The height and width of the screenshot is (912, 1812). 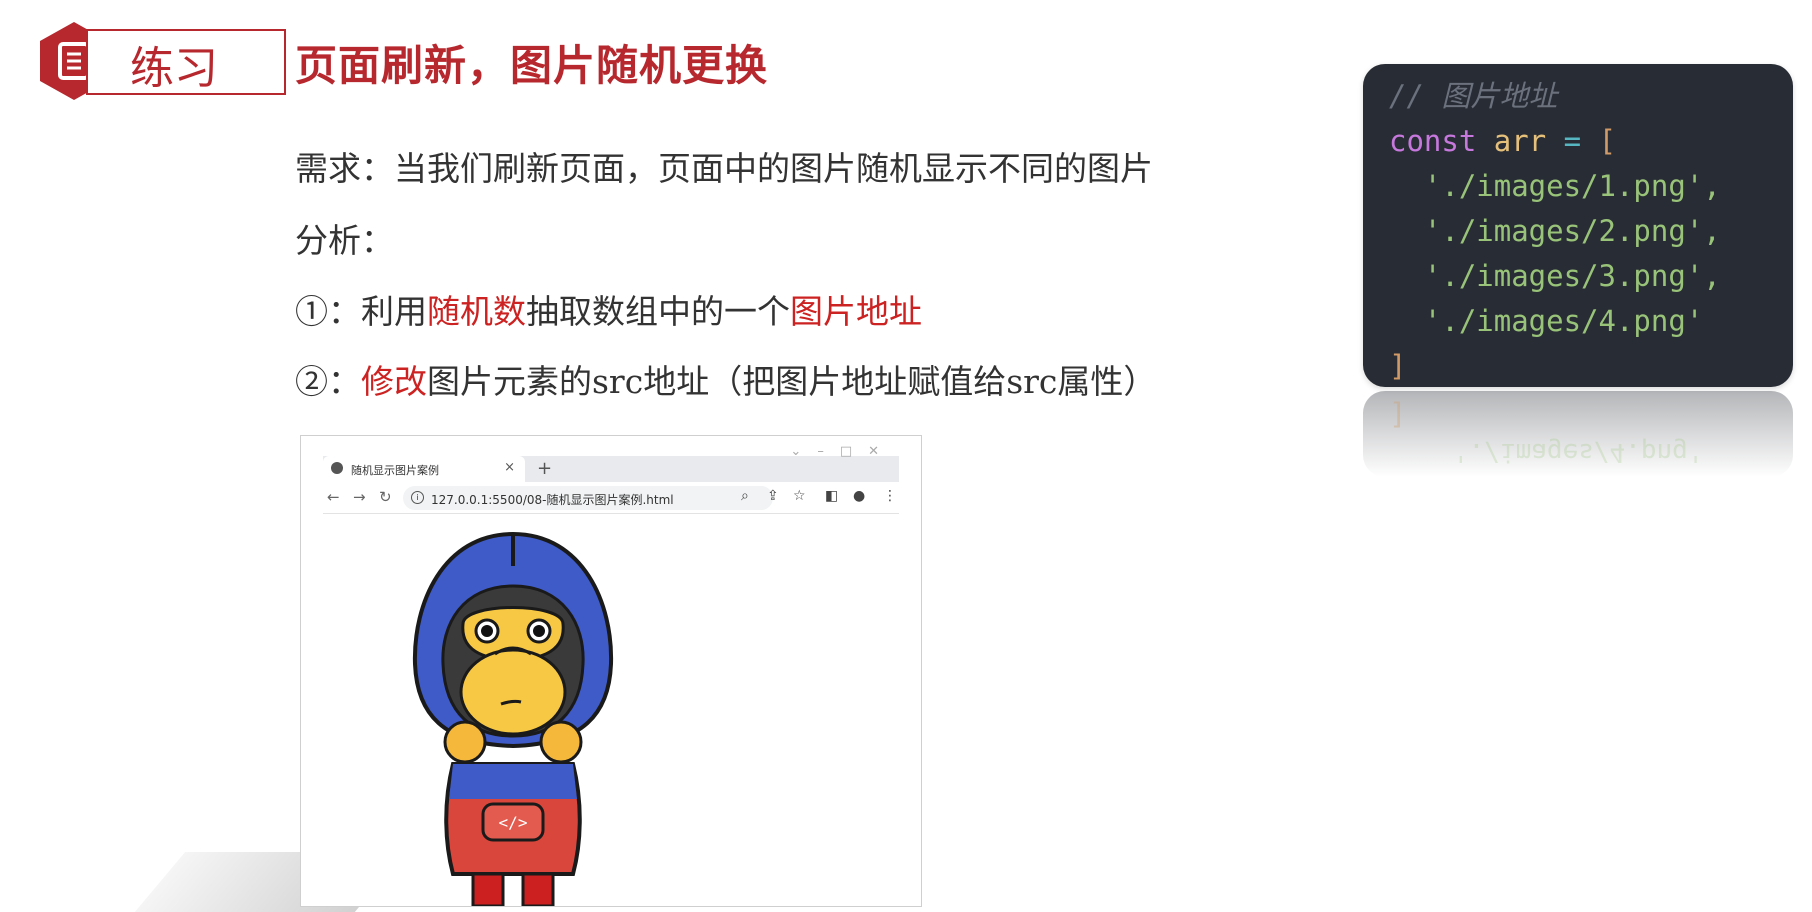 What do you see at coordinates (890, 496) in the screenshot?
I see `menu-icon: ⋮` at bounding box center [890, 496].